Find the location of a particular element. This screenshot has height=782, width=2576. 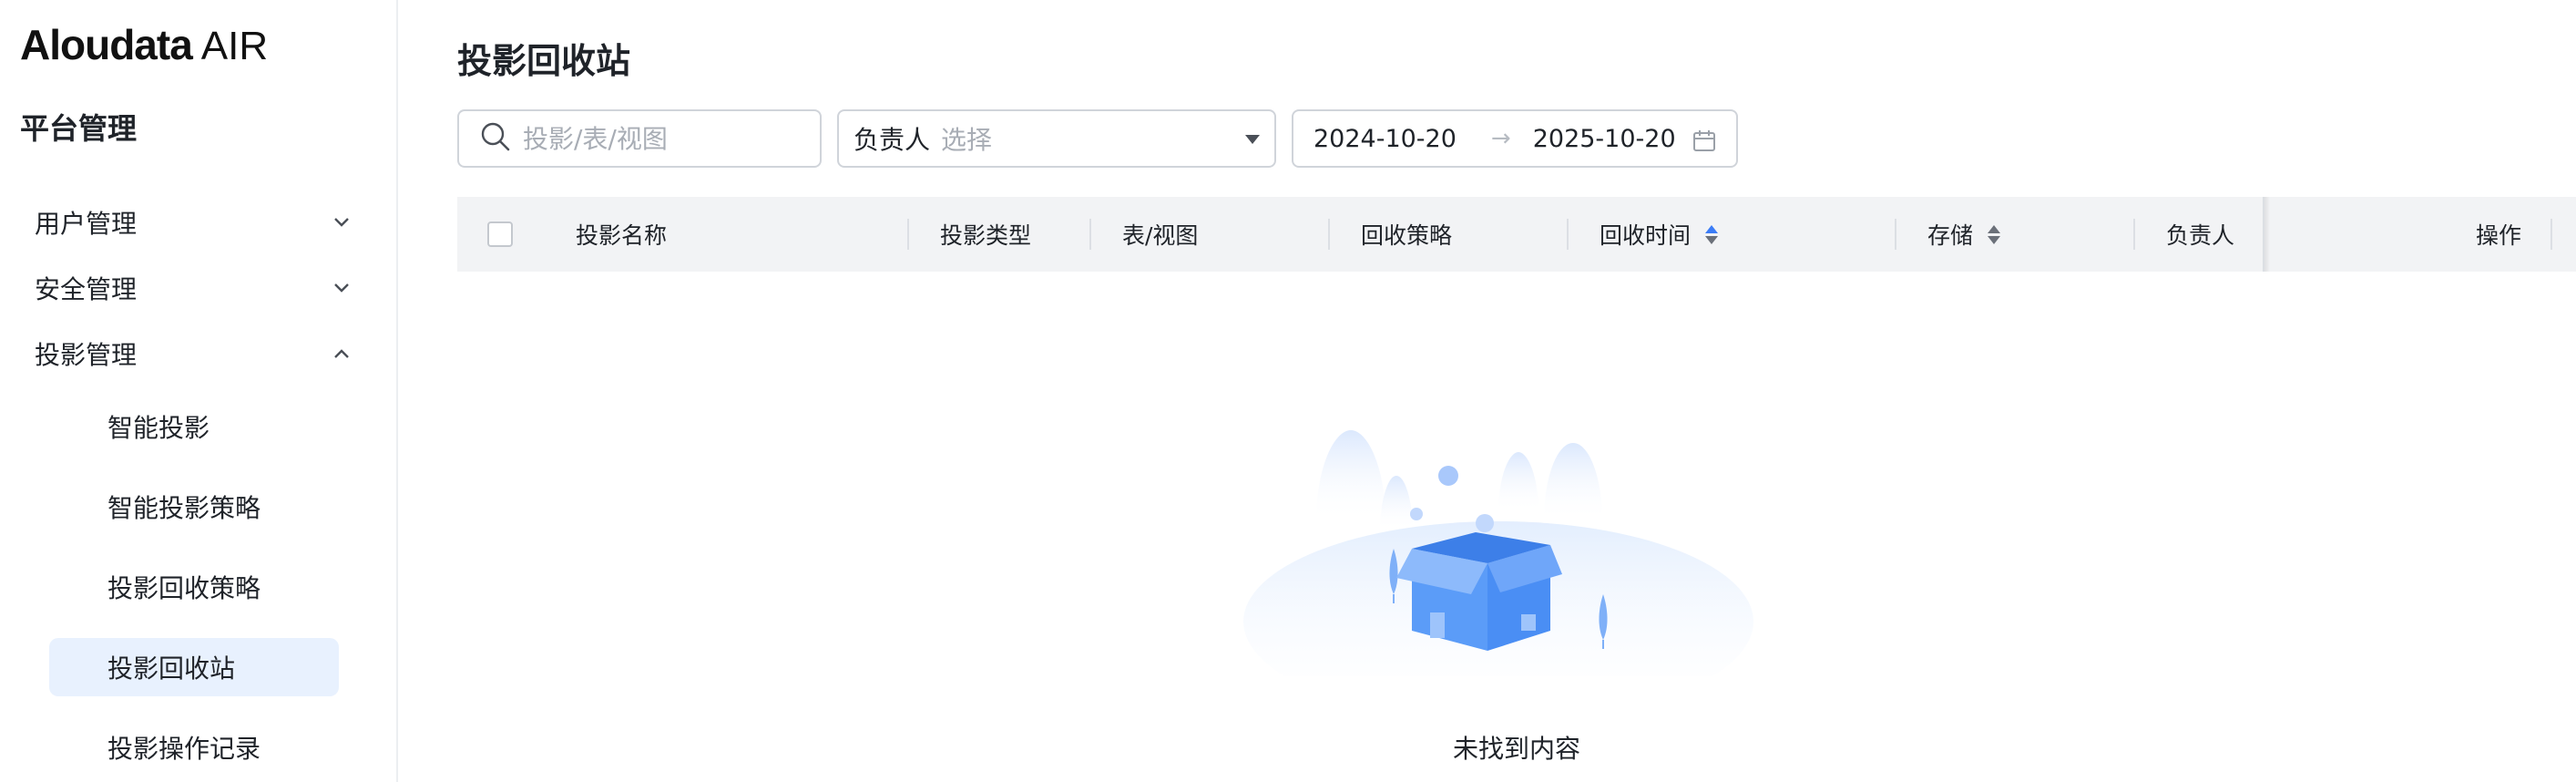

sidebar-group-security-management: 安全管理 is located at coordinates (194, 288).